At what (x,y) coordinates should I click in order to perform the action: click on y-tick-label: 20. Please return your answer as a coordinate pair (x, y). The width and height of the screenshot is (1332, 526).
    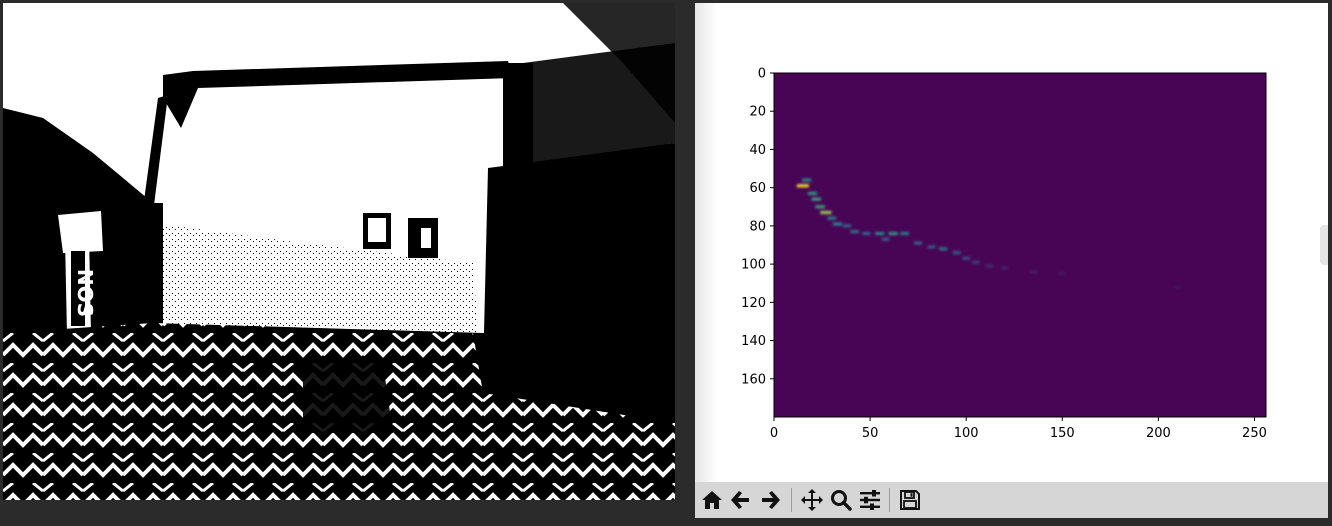
    Looking at the image, I should click on (757, 112).